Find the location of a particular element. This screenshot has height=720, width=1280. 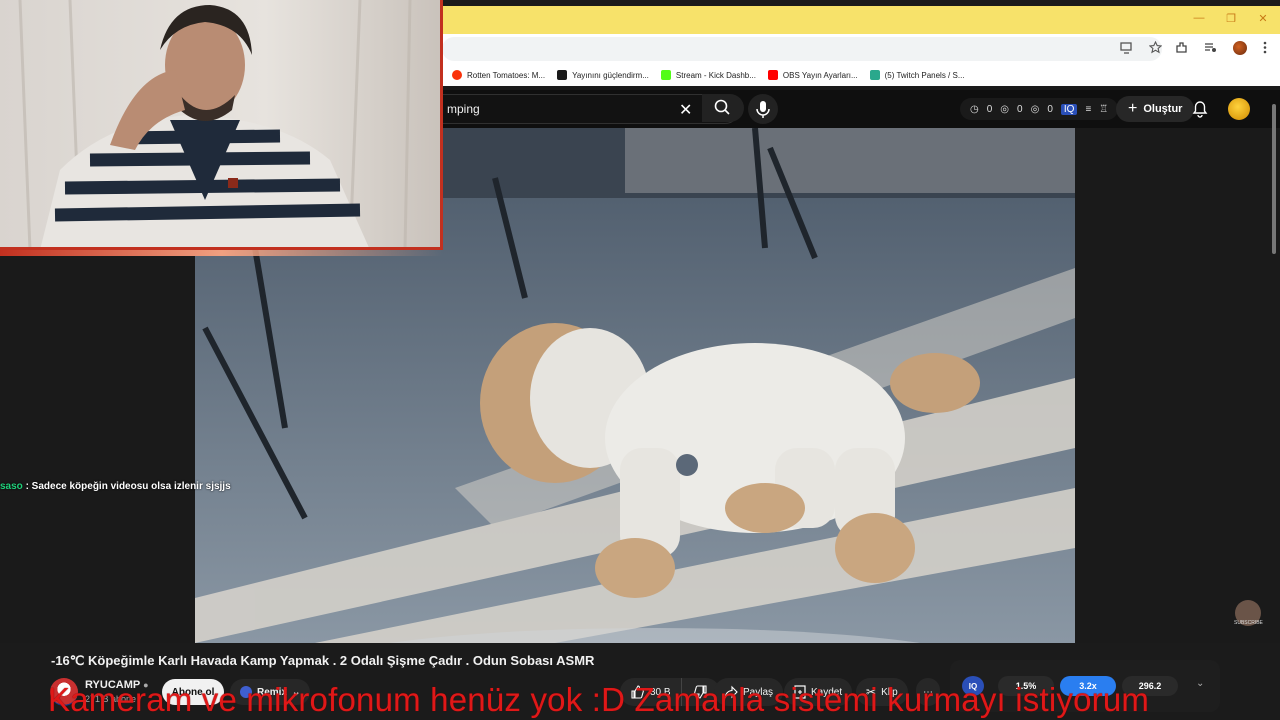

chat-username: saso is located at coordinates (11, 486).